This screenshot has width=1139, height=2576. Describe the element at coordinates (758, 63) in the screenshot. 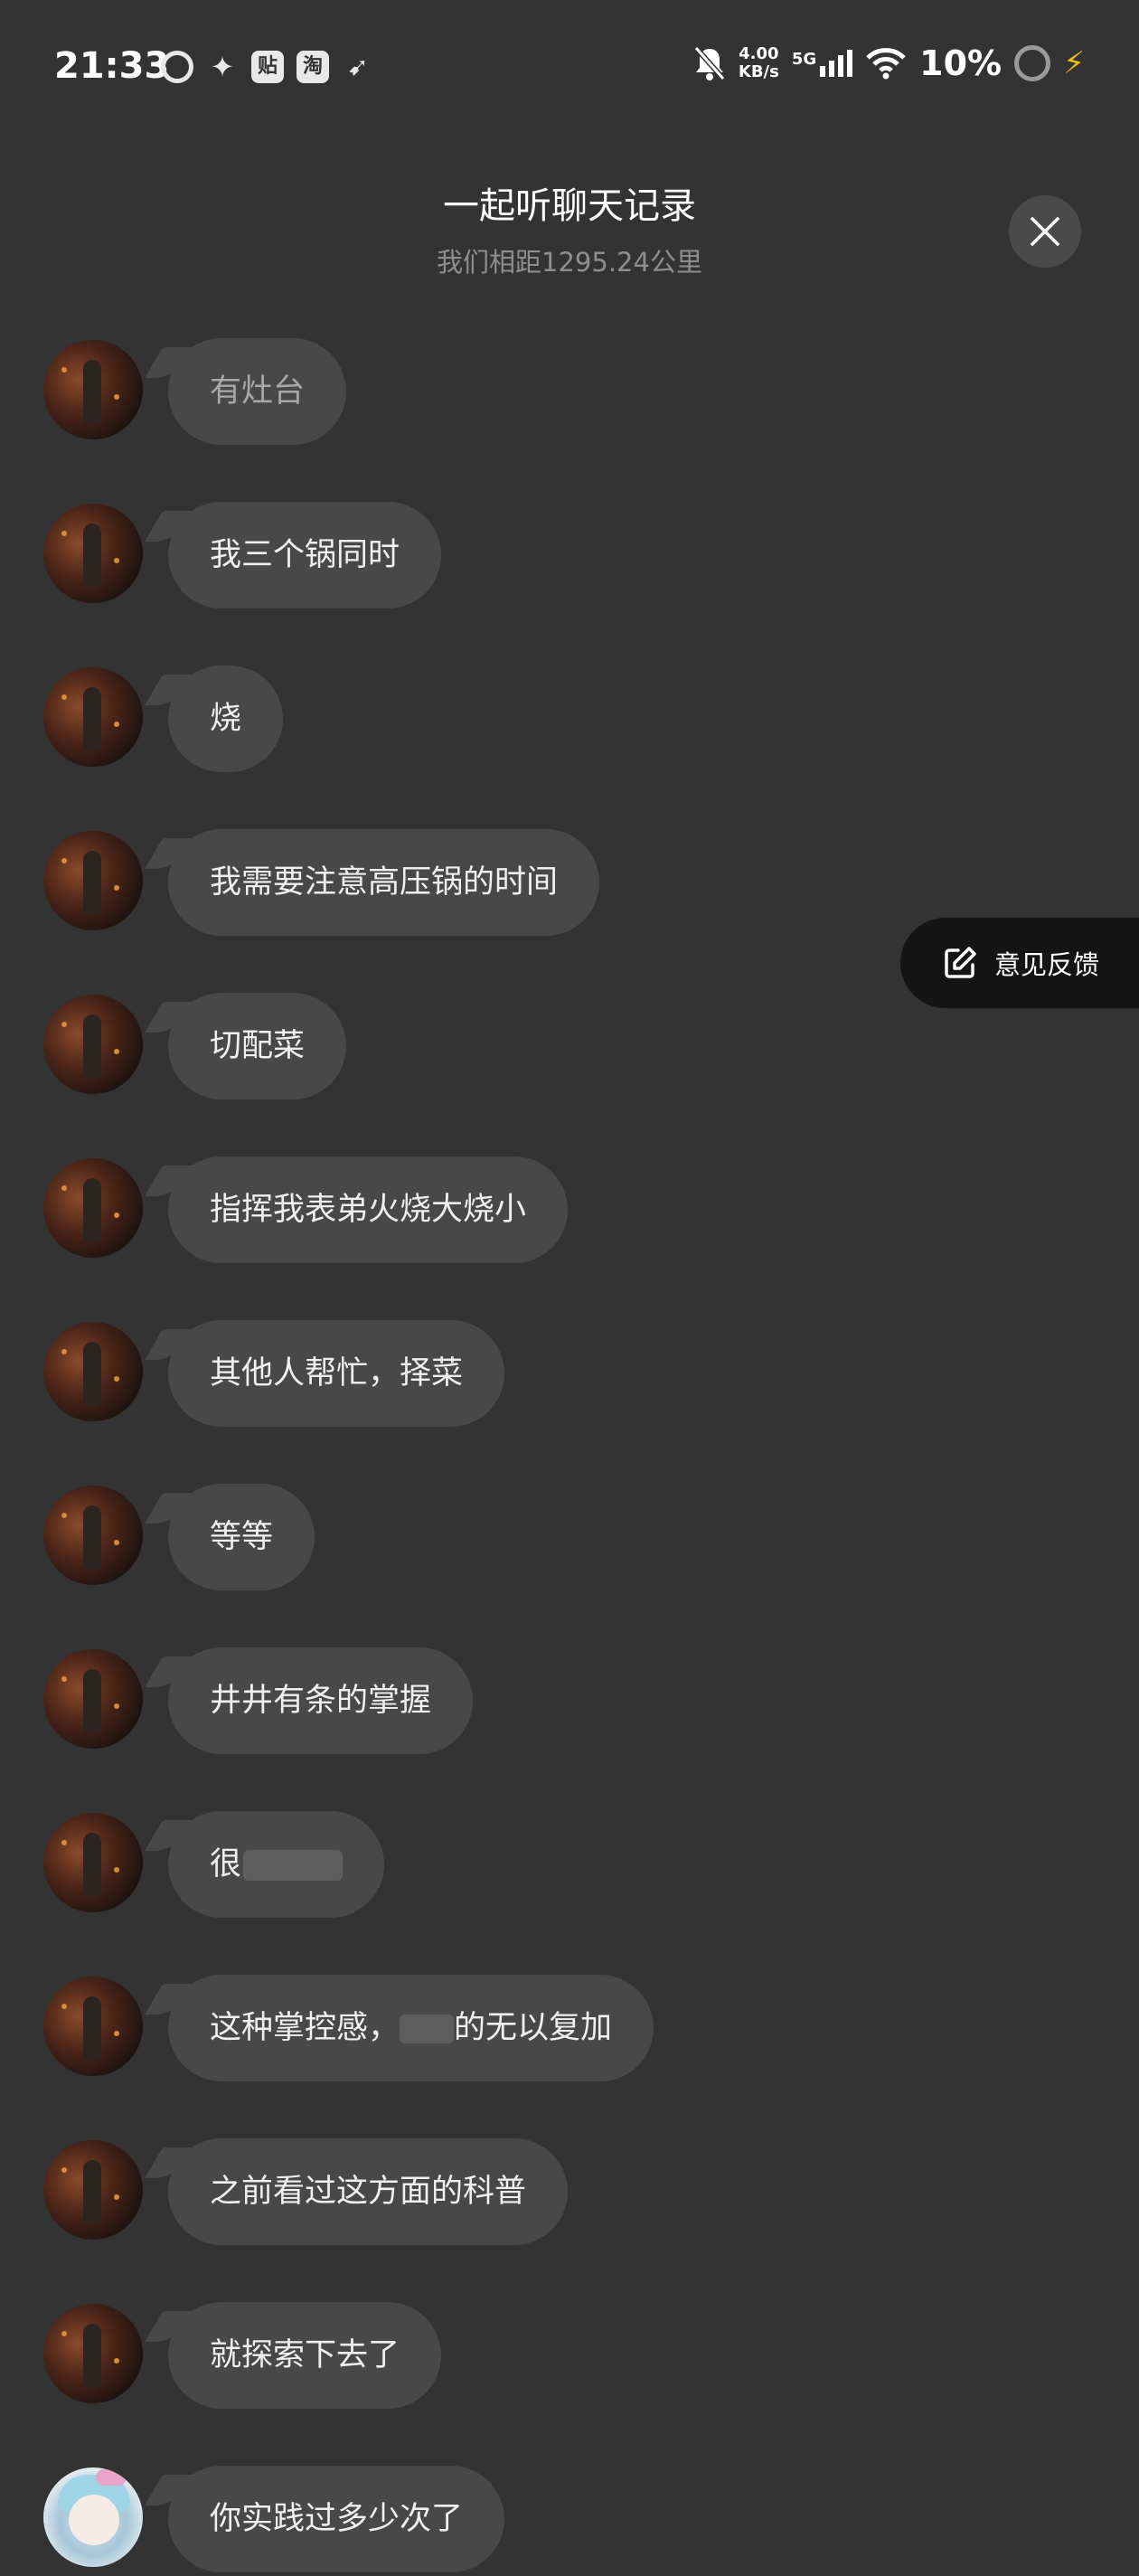

I see `net-speed: 4.00 KB/s` at that location.